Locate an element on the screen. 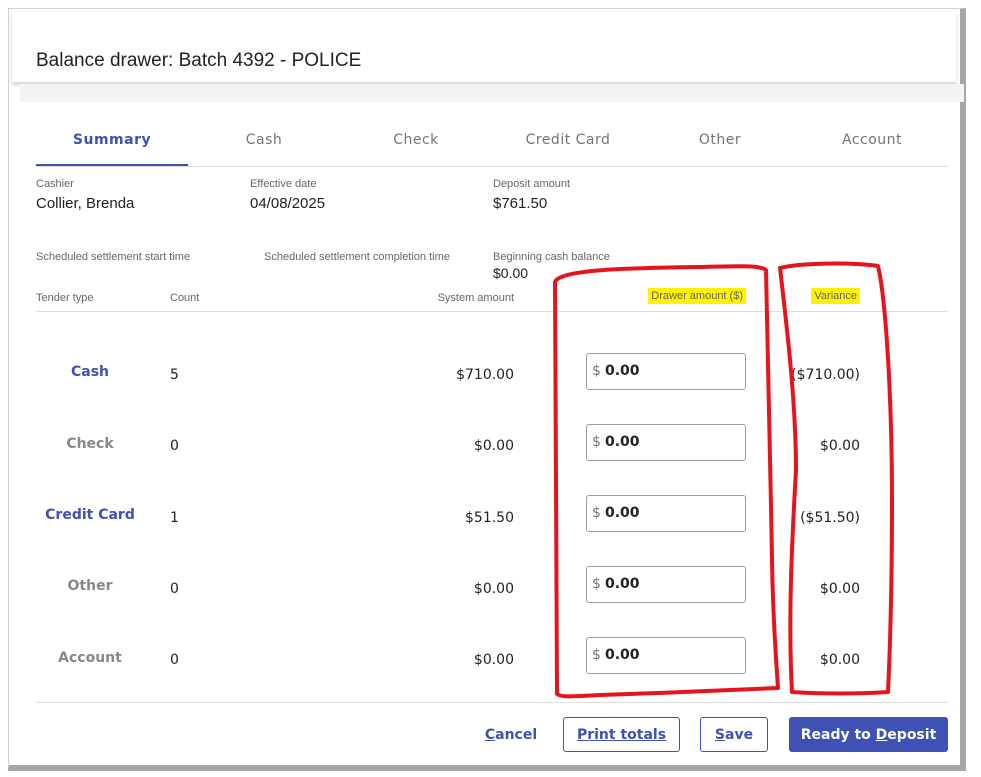 The height and width of the screenshot is (777, 981). drawer-amount-check-field: $ is located at coordinates (666, 442).